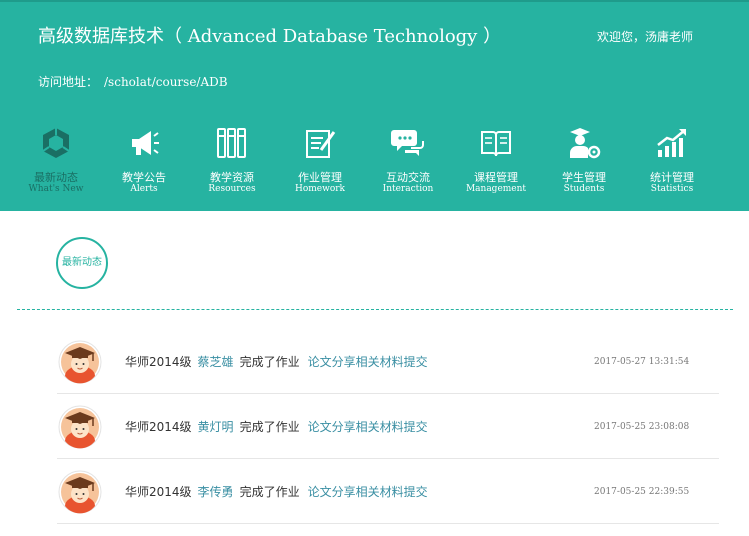  Describe the element at coordinates (144, 166) in the screenshot. I see `nav-item-alerts: 教学公告 Alerts` at that location.